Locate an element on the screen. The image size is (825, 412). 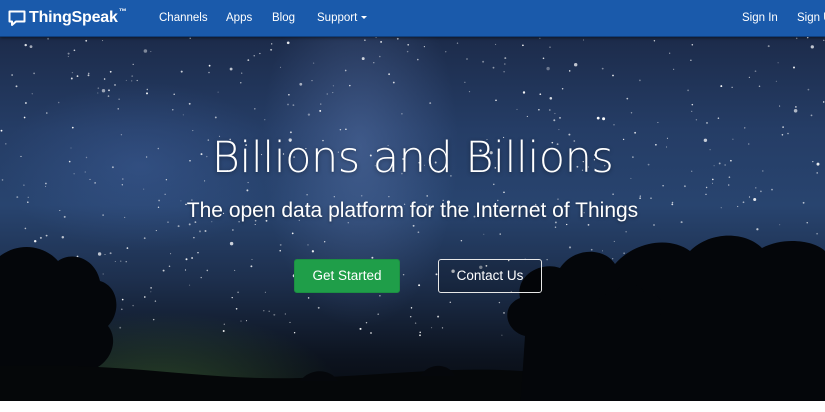
nav-support-dropdown: Support is located at coordinates (342, 18).